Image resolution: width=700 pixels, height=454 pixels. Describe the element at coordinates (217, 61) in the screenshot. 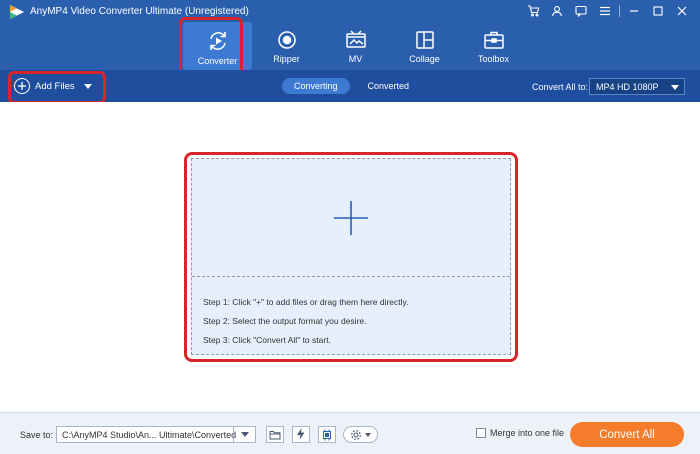

I see `nav-converter-label: Converter` at that location.